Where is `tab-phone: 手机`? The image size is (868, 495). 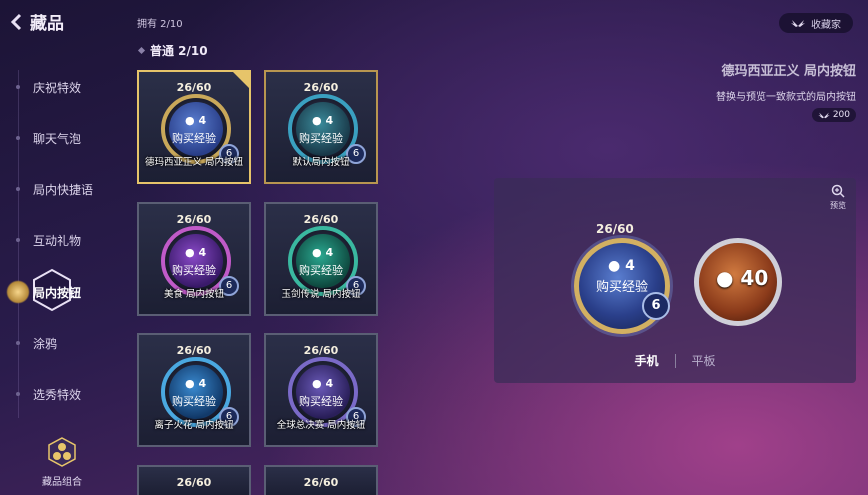
tab-phone: 手机 is located at coordinates (646, 360).